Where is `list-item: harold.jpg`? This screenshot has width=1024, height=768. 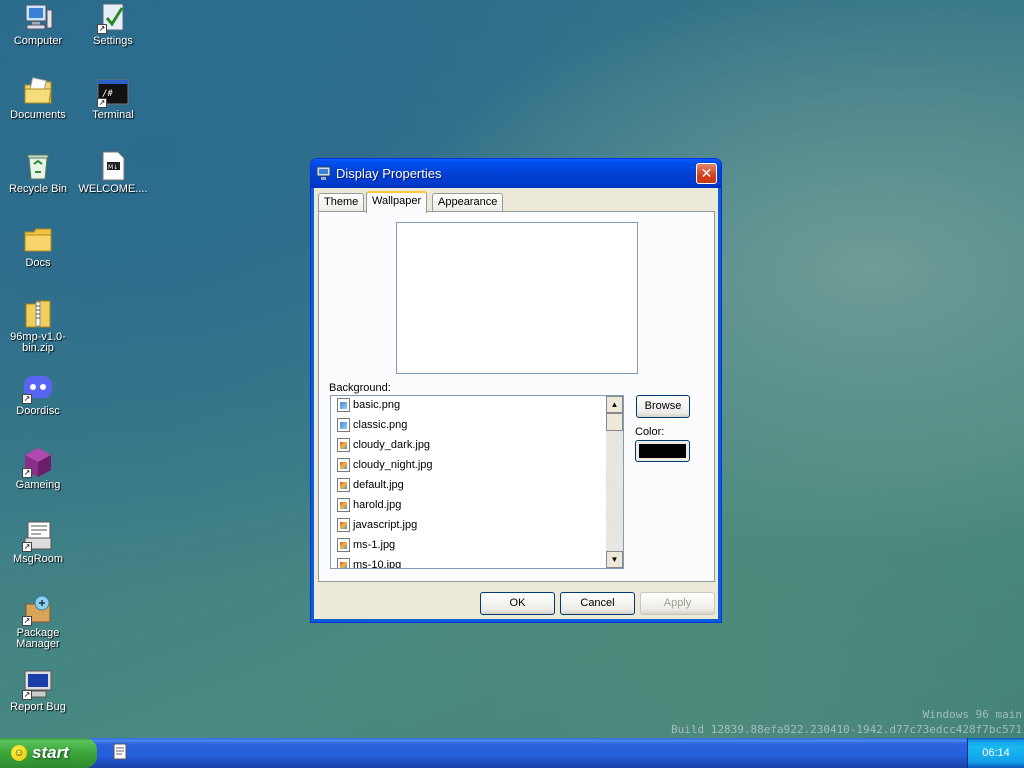 list-item: harold.jpg is located at coordinates (369, 505).